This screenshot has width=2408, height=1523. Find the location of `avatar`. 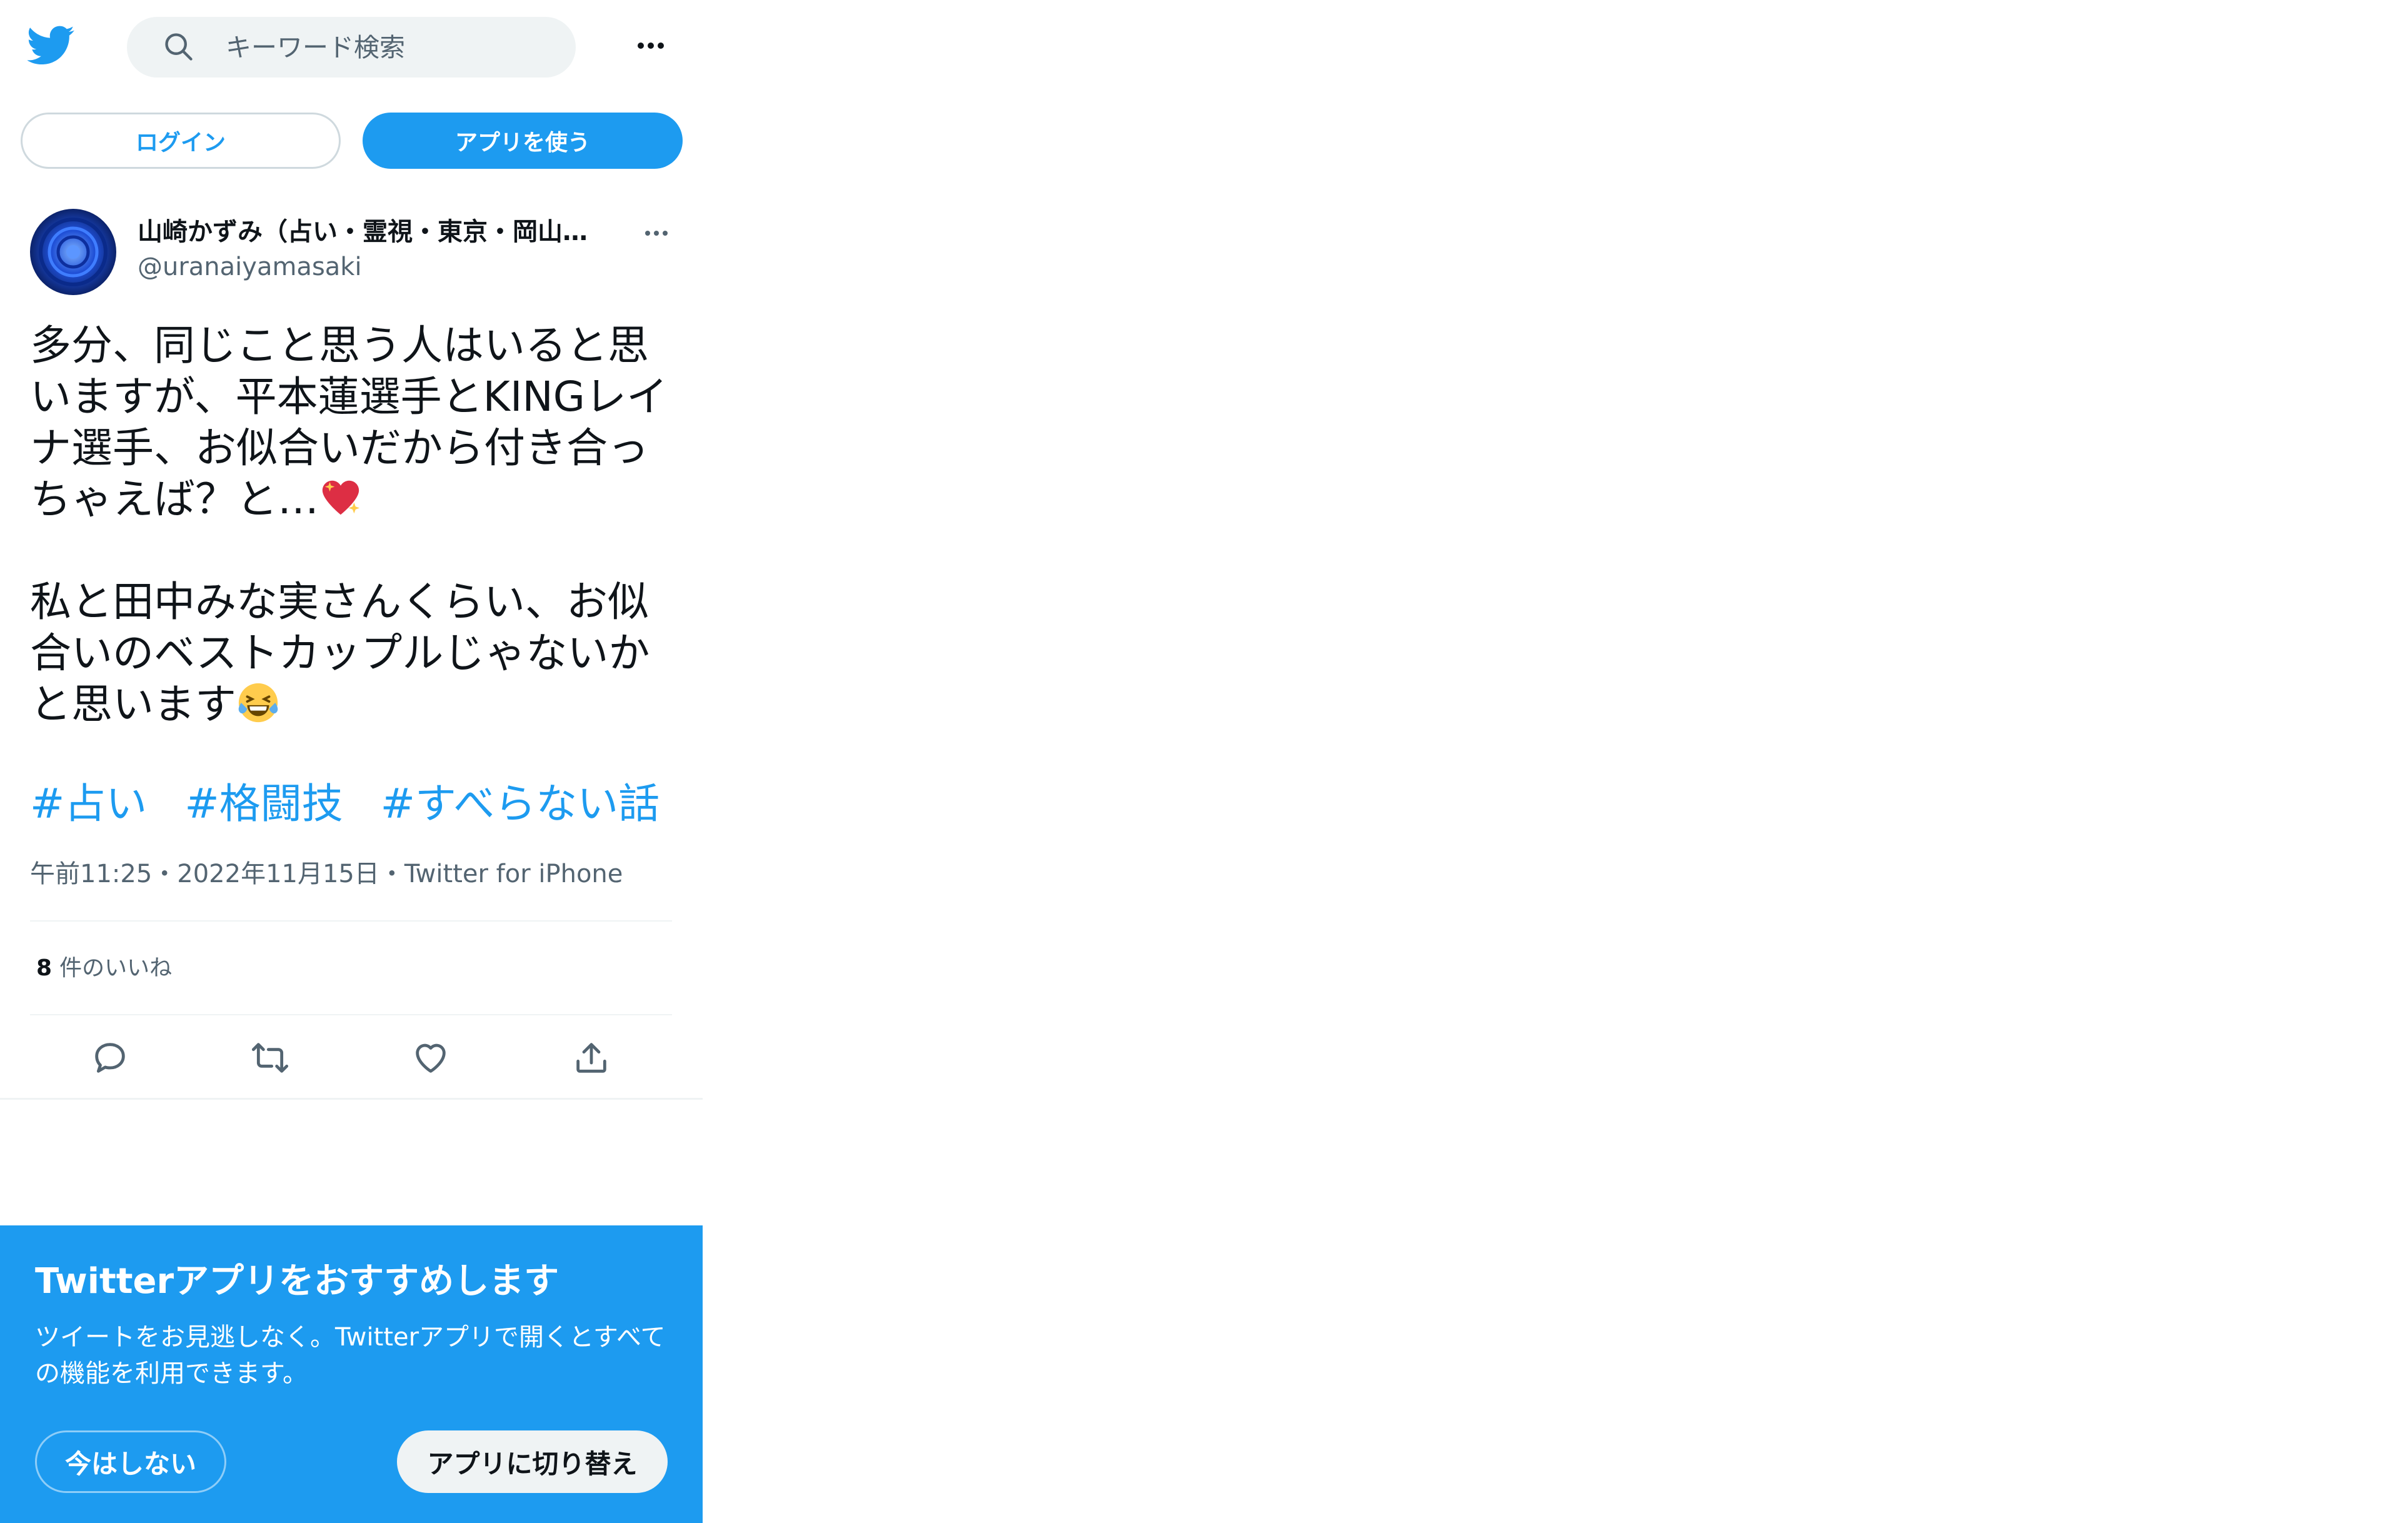

avatar is located at coordinates (73, 252).